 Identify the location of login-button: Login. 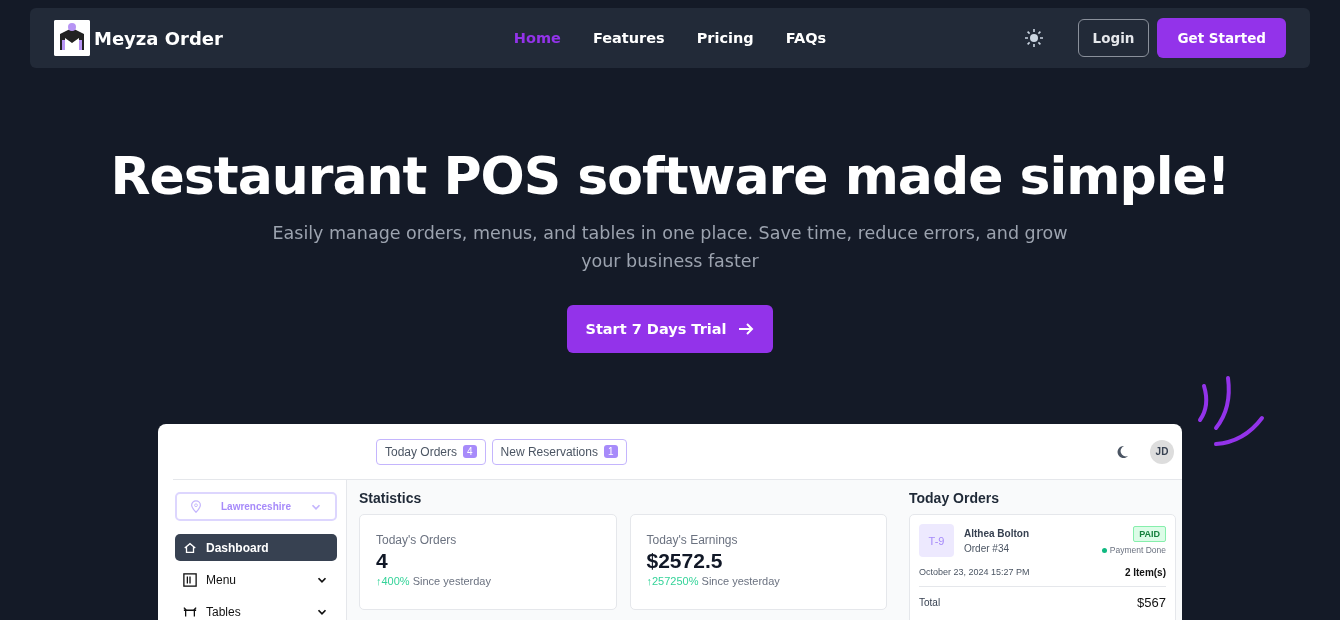
(1113, 38).